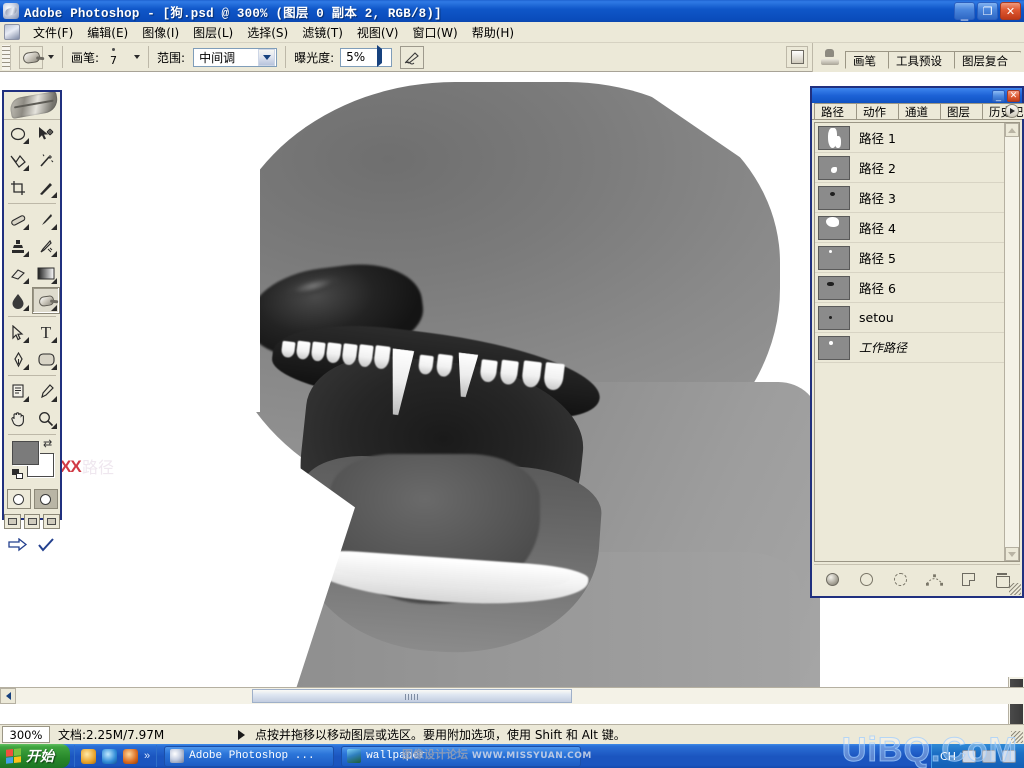  What do you see at coordinates (412, 696) in the screenshot?
I see `hscrollbar-thumb` at bounding box center [412, 696].